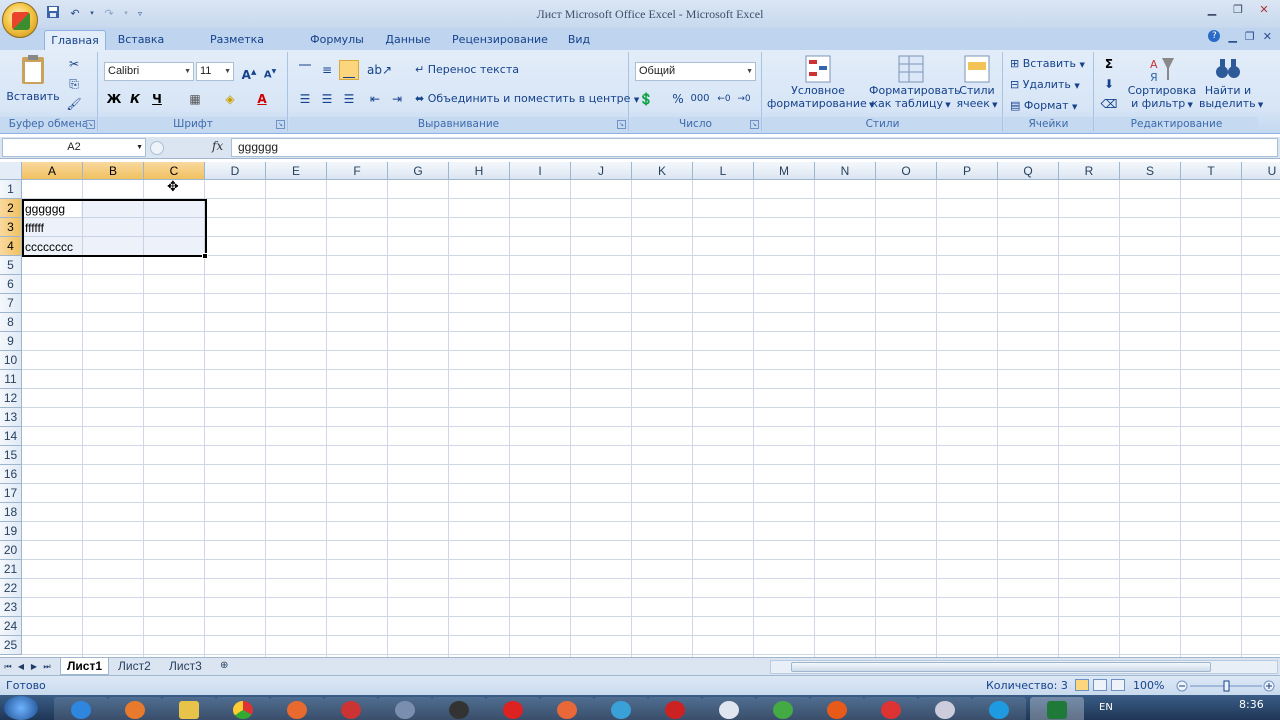 This screenshot has height=720, width=1280. What do you see at coordinates (724, 99) in the screenshot?
I see `increase-decimal-icon: ←0` at bounding box center [724, 99].